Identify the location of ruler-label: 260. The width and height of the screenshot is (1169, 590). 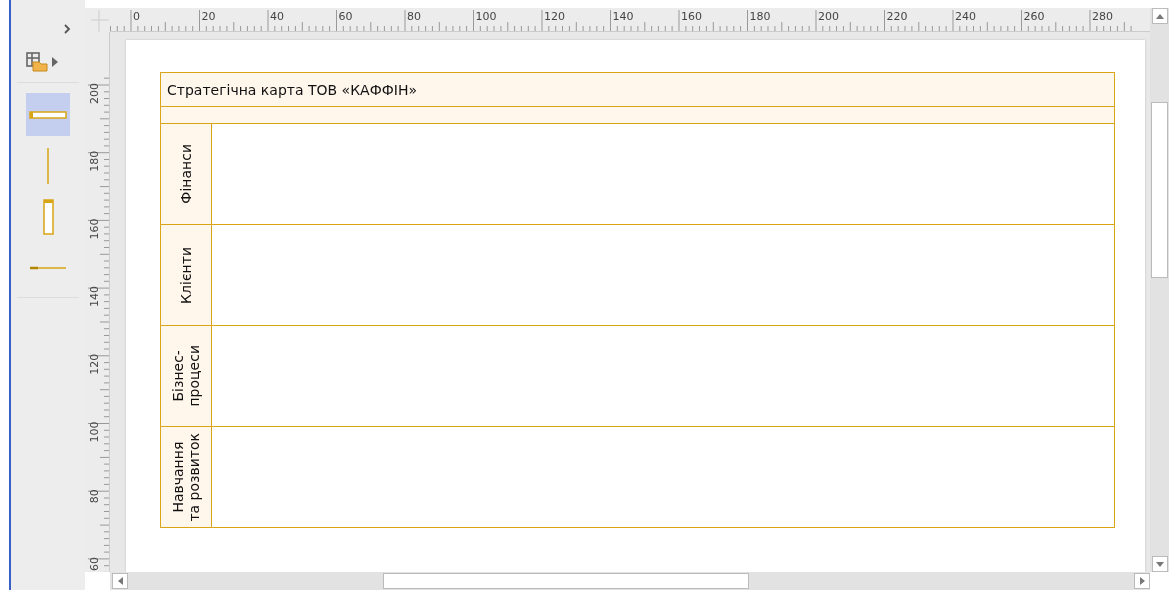
(1034, 16).